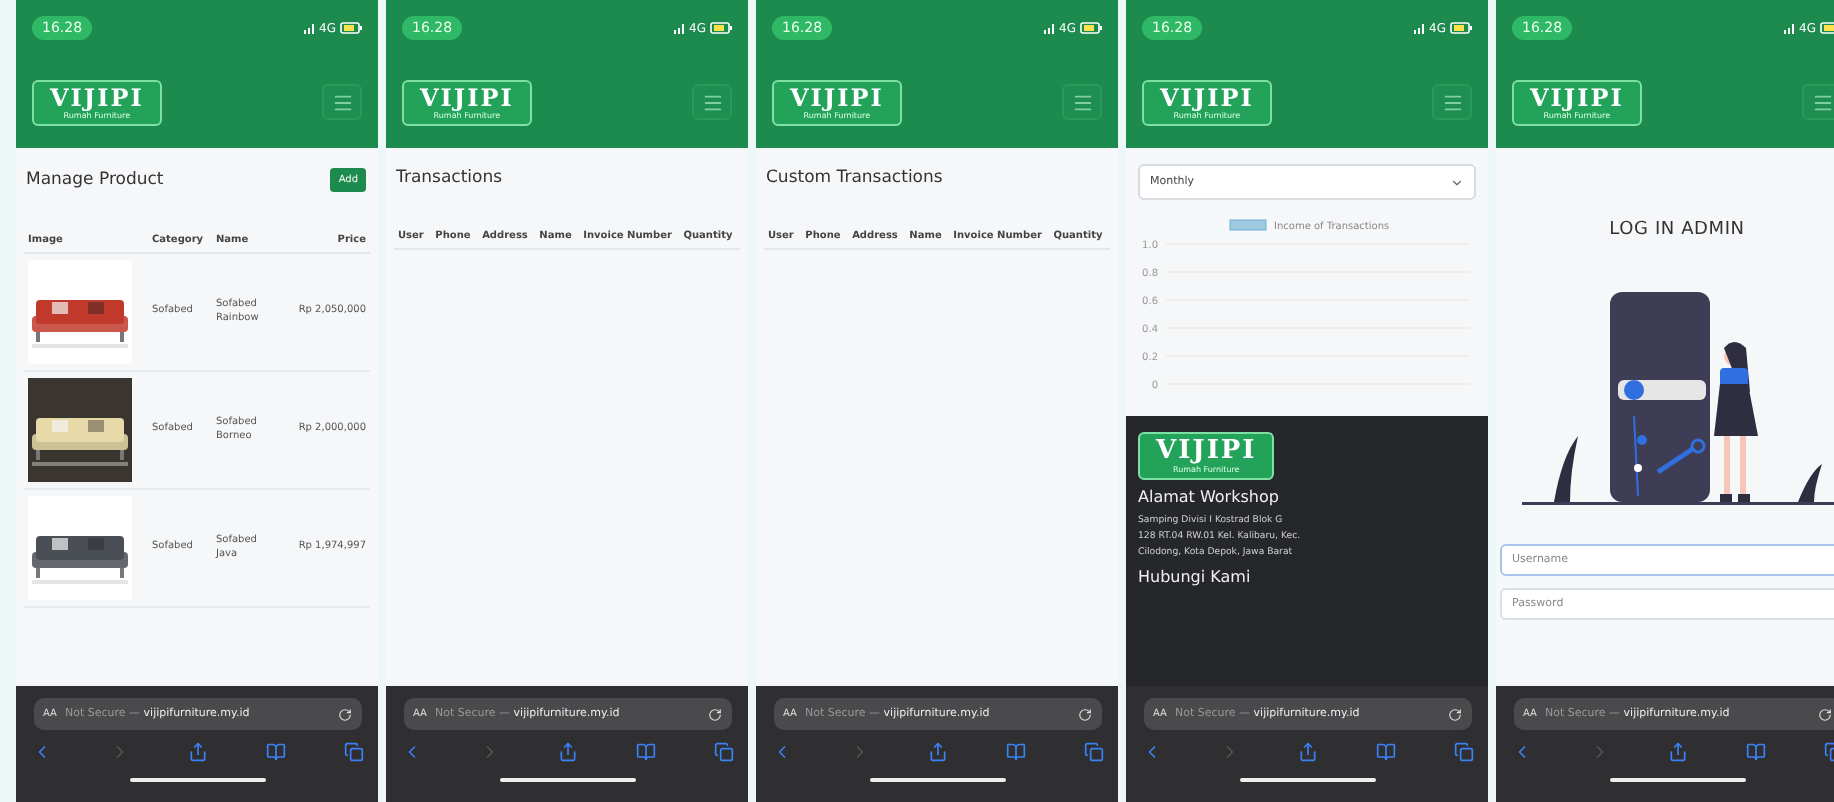 This screenshot has height=802, width=1834. Describe the element at coordinates (449, 178) in the screenshot. I see `page-title: Transactions` at that location.